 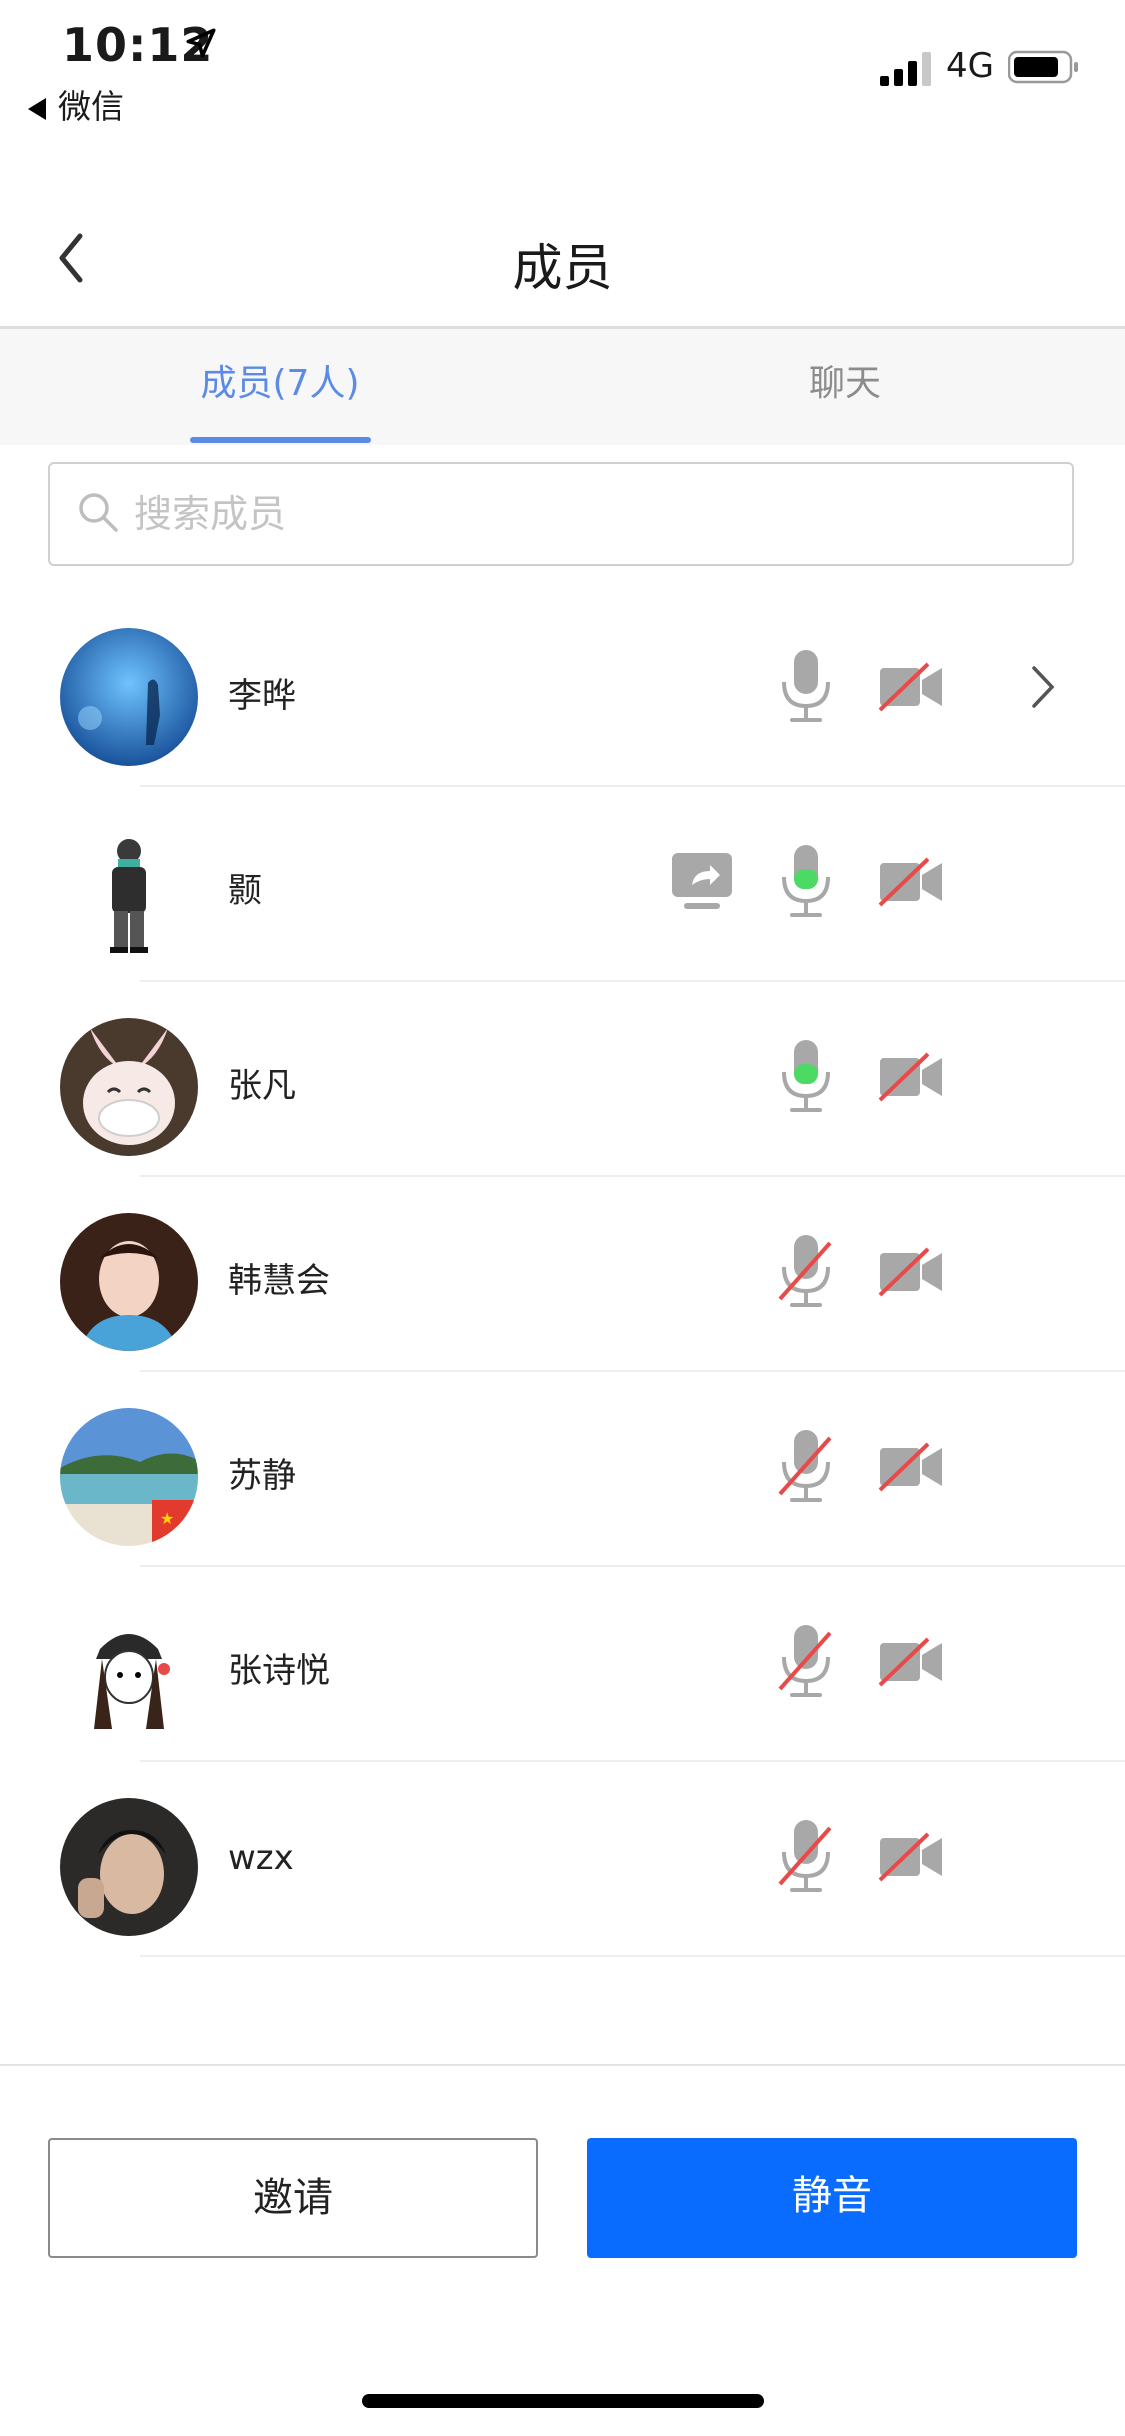 I want to click on microphone-icon, so click(x=806, y=687).